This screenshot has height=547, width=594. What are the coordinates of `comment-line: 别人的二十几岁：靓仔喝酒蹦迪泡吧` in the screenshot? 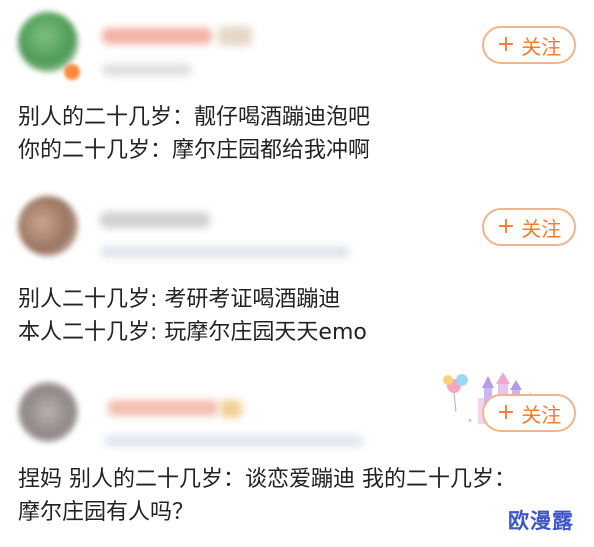 It's located at (194, 117).